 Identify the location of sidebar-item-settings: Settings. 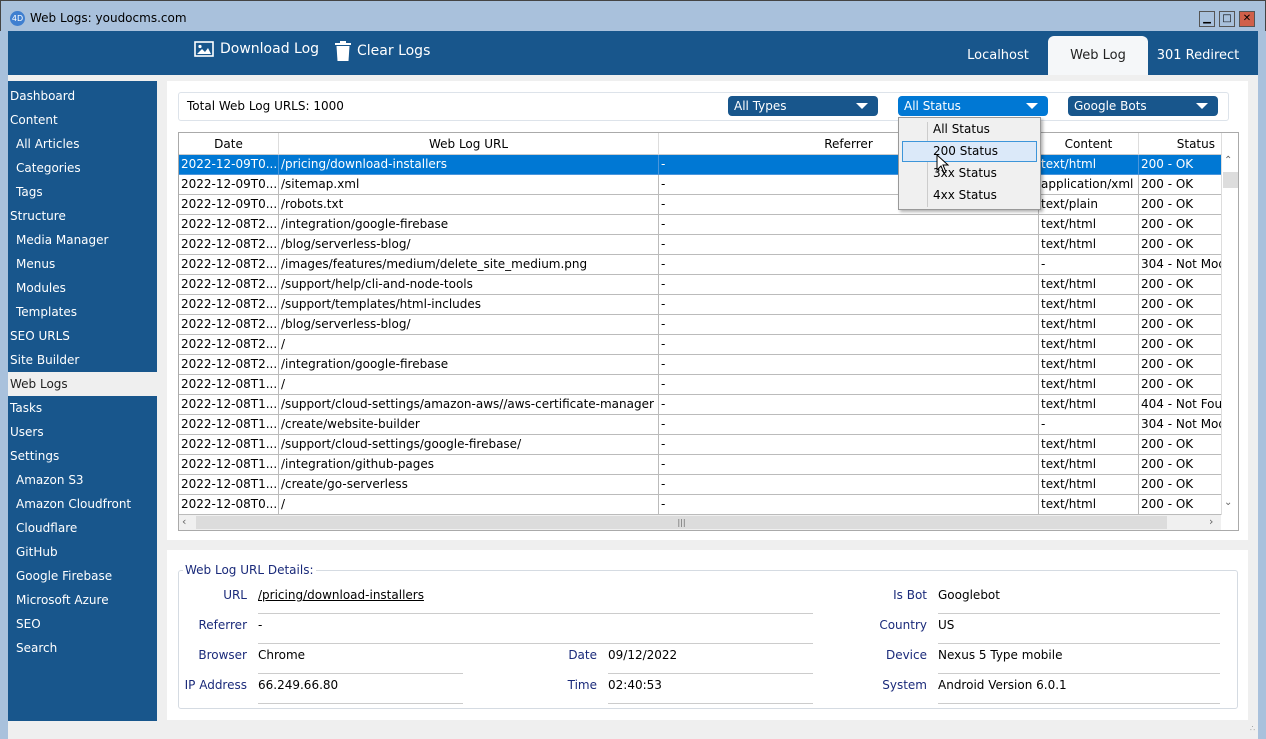
(82, 456).